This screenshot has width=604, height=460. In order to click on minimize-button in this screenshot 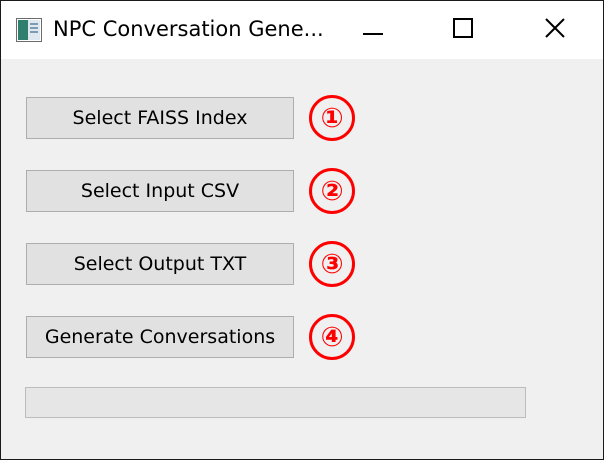, I will do `click(373, 30)`.